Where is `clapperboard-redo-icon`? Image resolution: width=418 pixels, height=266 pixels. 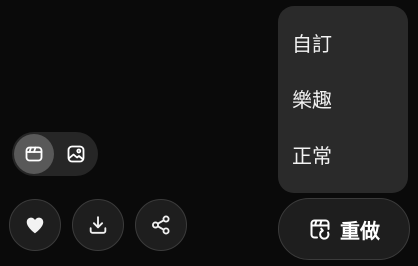 clapperboard-redo-icon is located at coordinates (320, 229).